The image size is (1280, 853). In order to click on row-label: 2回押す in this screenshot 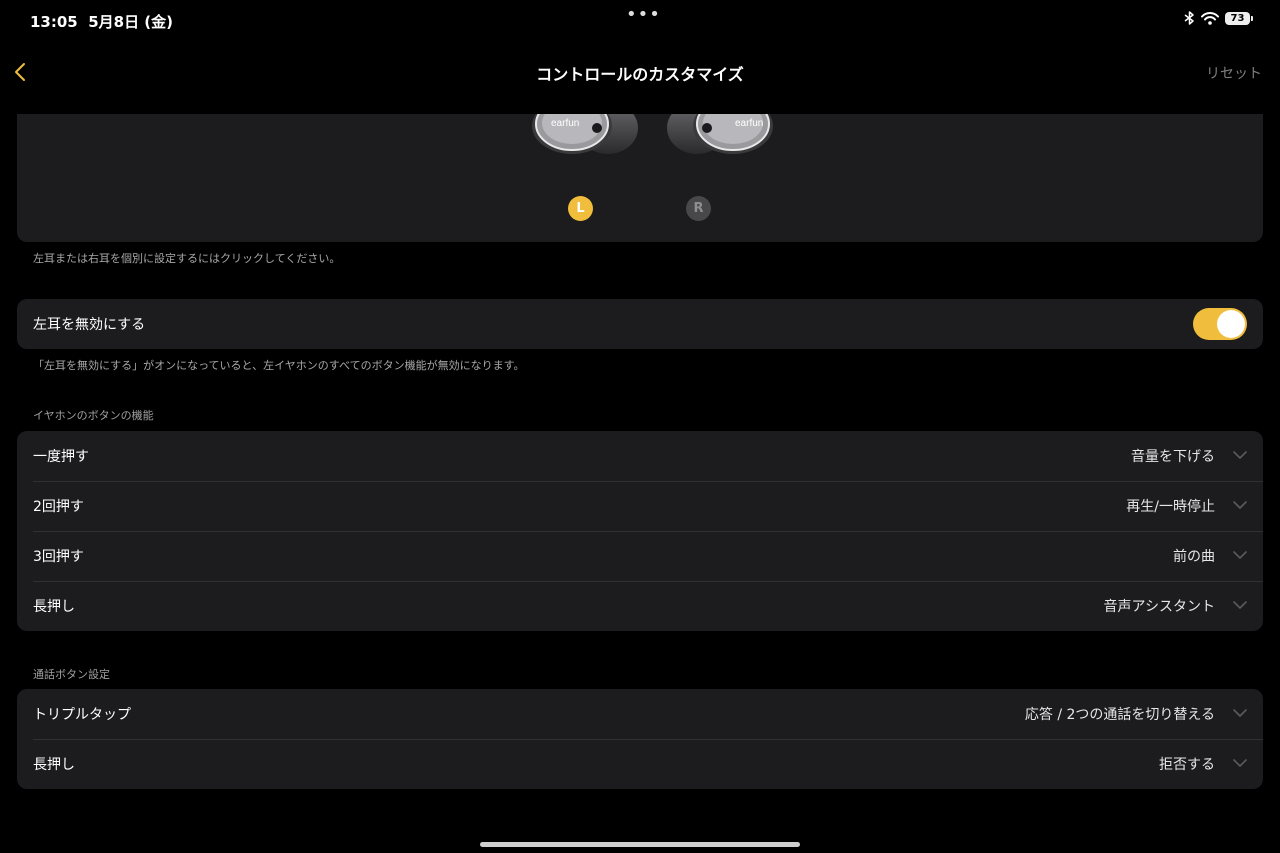, I will do `click(58, 507)`.